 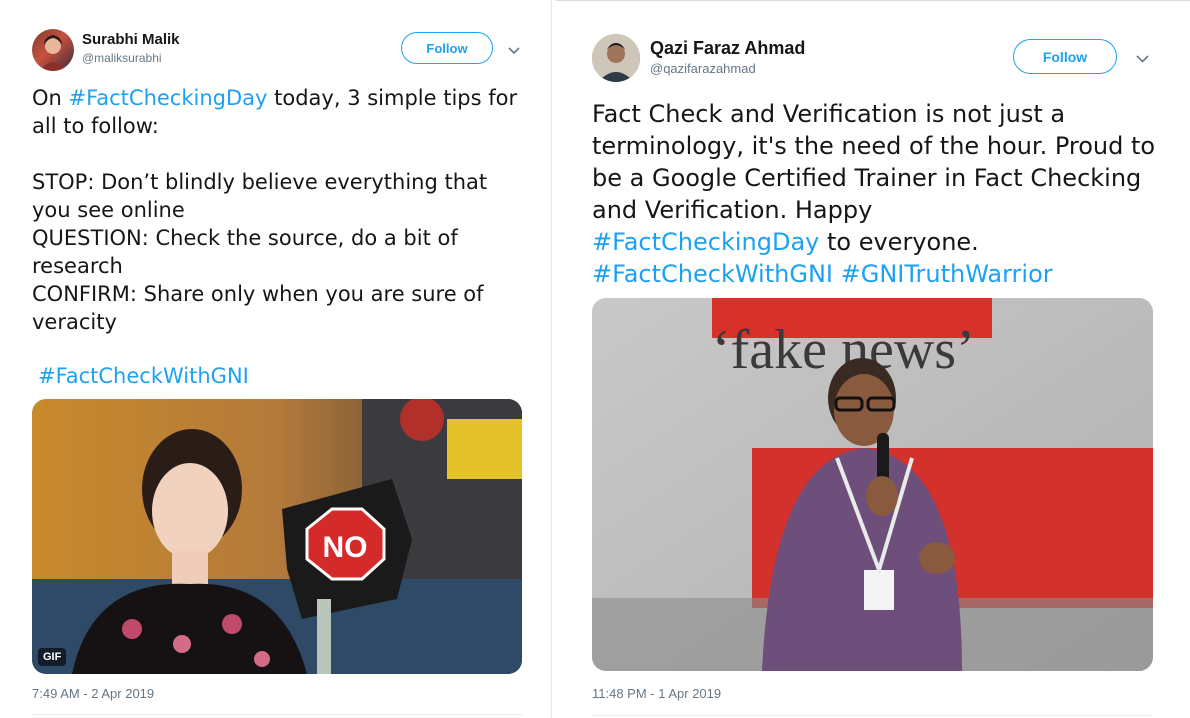 What do you see at coordinates (902, 242) in the screenshot?
I see `text-body: to everyone.` at bounding box center [902, 242].